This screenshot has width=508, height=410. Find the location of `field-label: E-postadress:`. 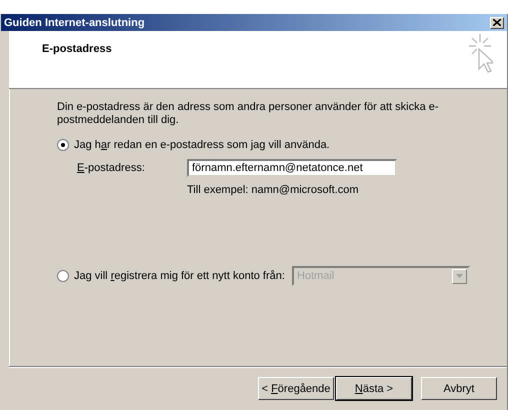

field-label: E-postadress: is located at coordinates (111, 168).